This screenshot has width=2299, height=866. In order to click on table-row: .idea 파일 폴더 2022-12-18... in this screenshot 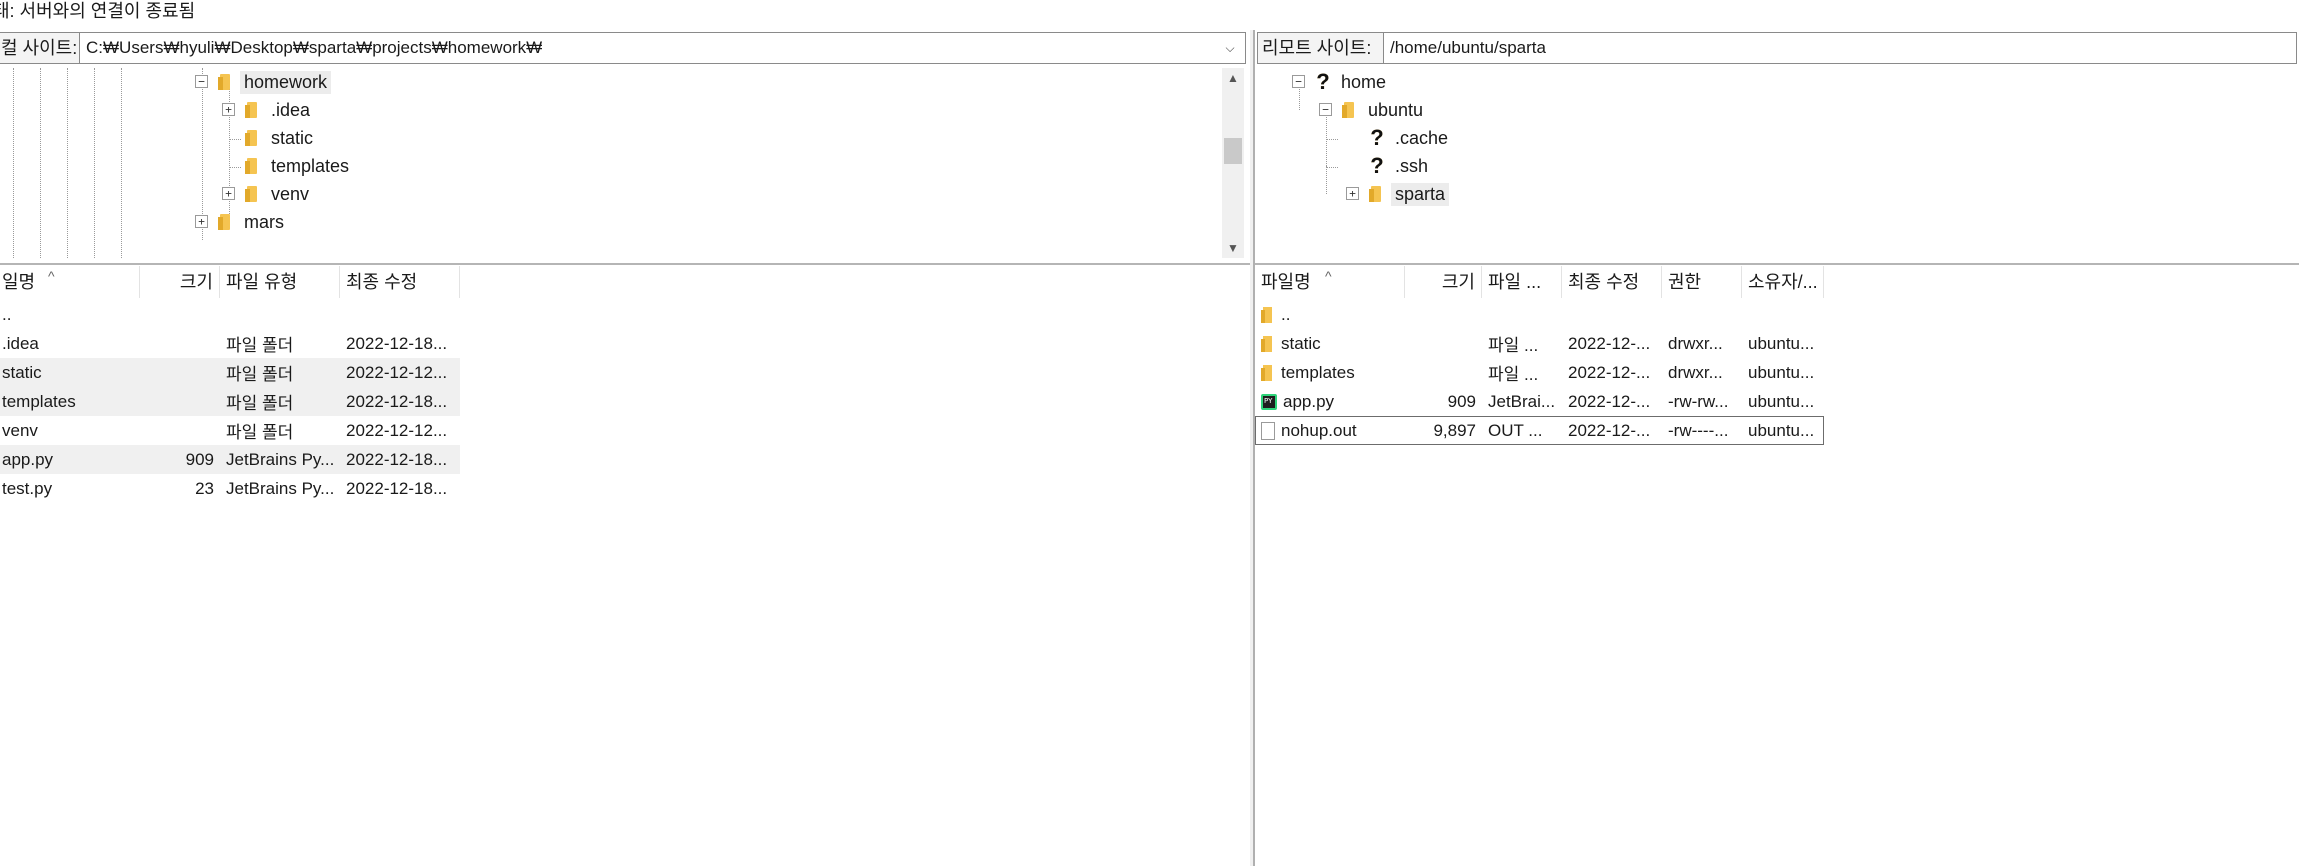, I will do `click(230, 343)`.